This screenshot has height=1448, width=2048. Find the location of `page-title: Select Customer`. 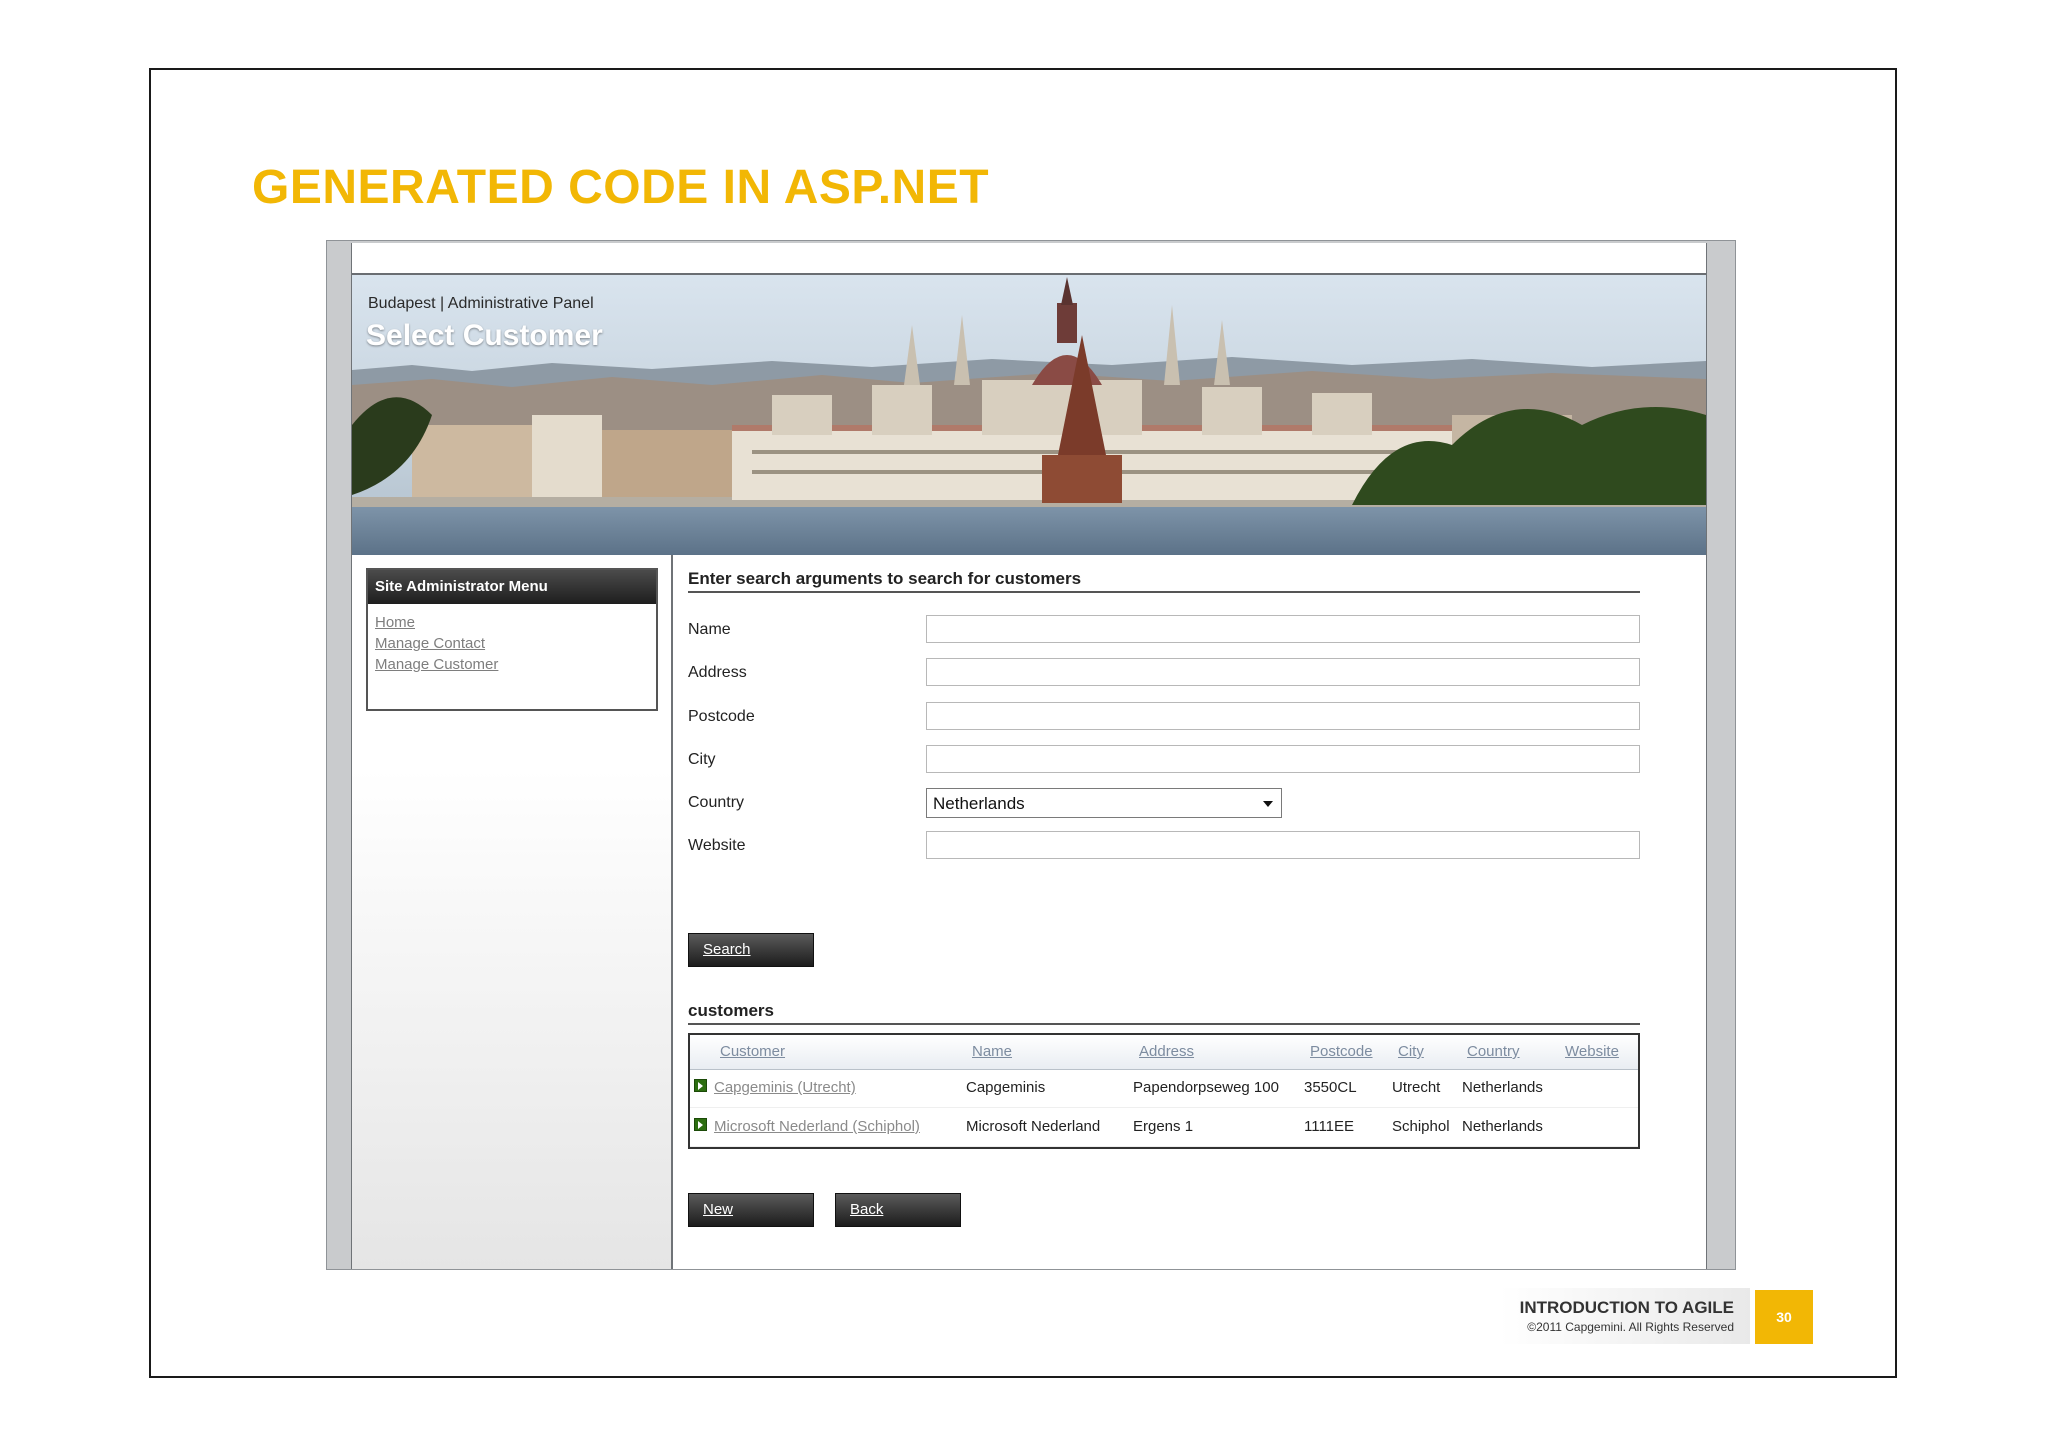

page-title: Select Customer is located at coordinates (484, 335).